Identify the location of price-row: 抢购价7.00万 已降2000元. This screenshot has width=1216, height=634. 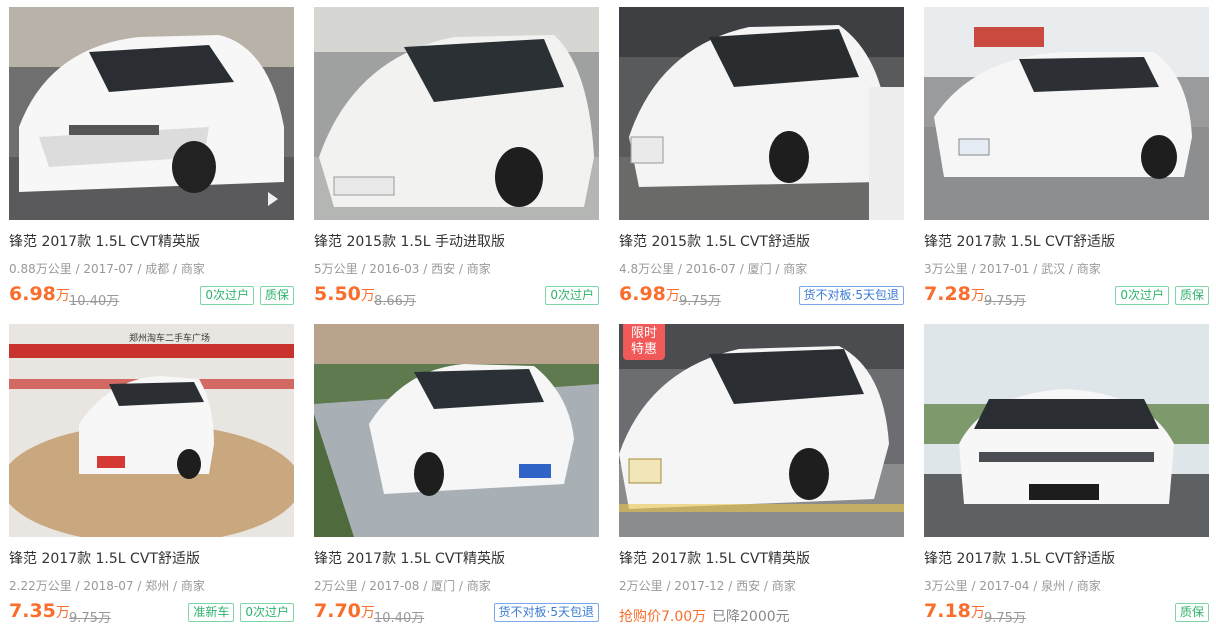
(761, 612).